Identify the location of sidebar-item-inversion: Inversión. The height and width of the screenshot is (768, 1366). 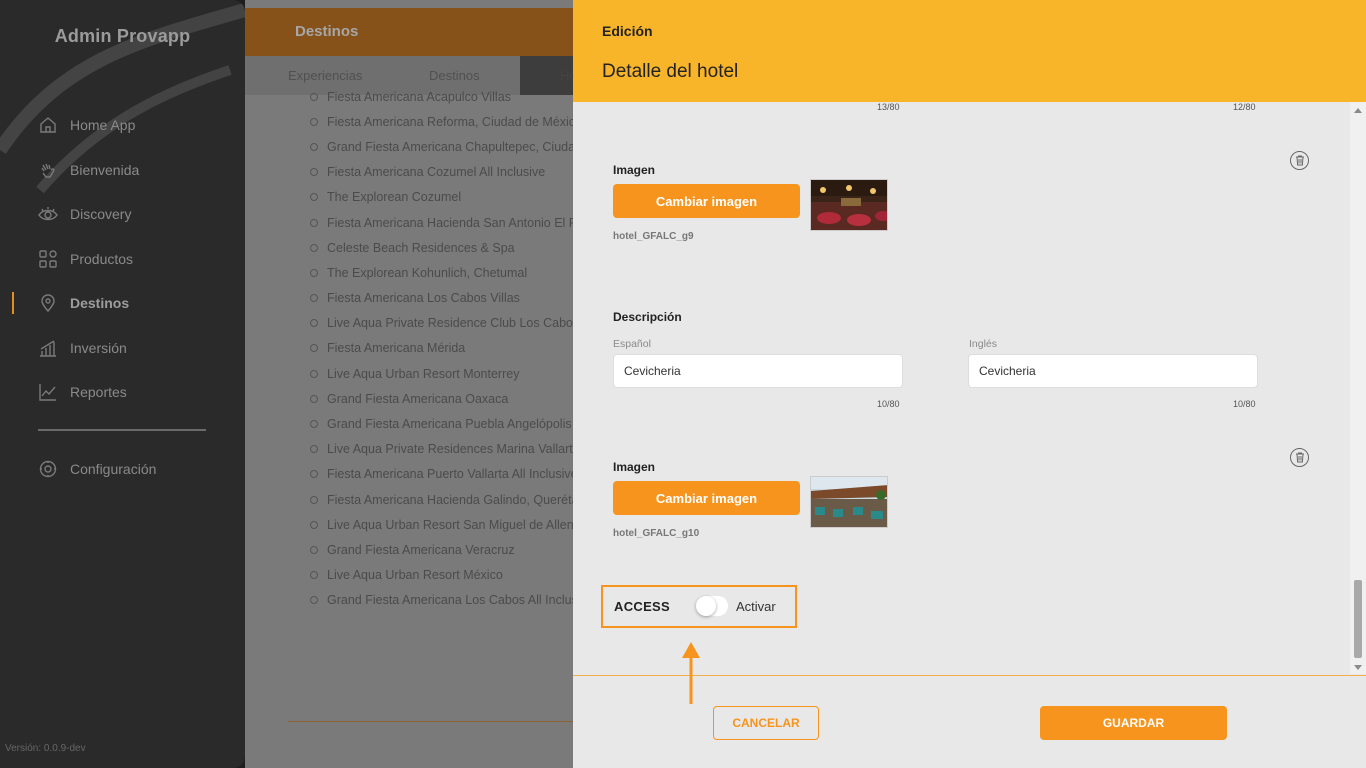
(82, 348).